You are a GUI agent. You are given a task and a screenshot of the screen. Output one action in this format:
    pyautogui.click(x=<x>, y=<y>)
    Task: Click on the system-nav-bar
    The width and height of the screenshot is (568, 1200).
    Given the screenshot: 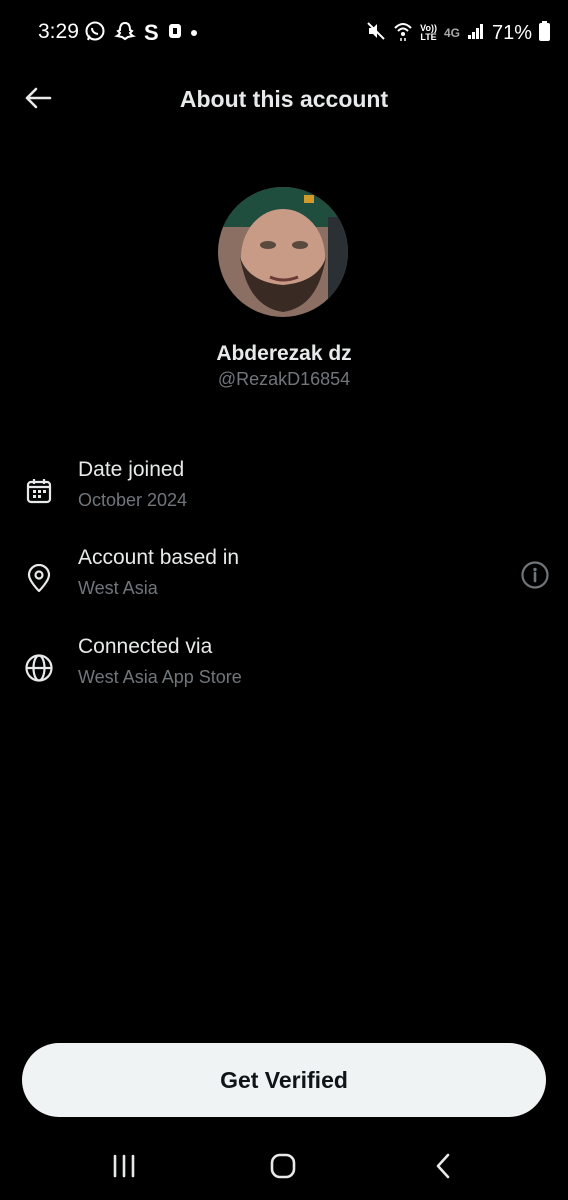 What is the action you would take?
    pyautogui.click(x=284, y=1165)
    